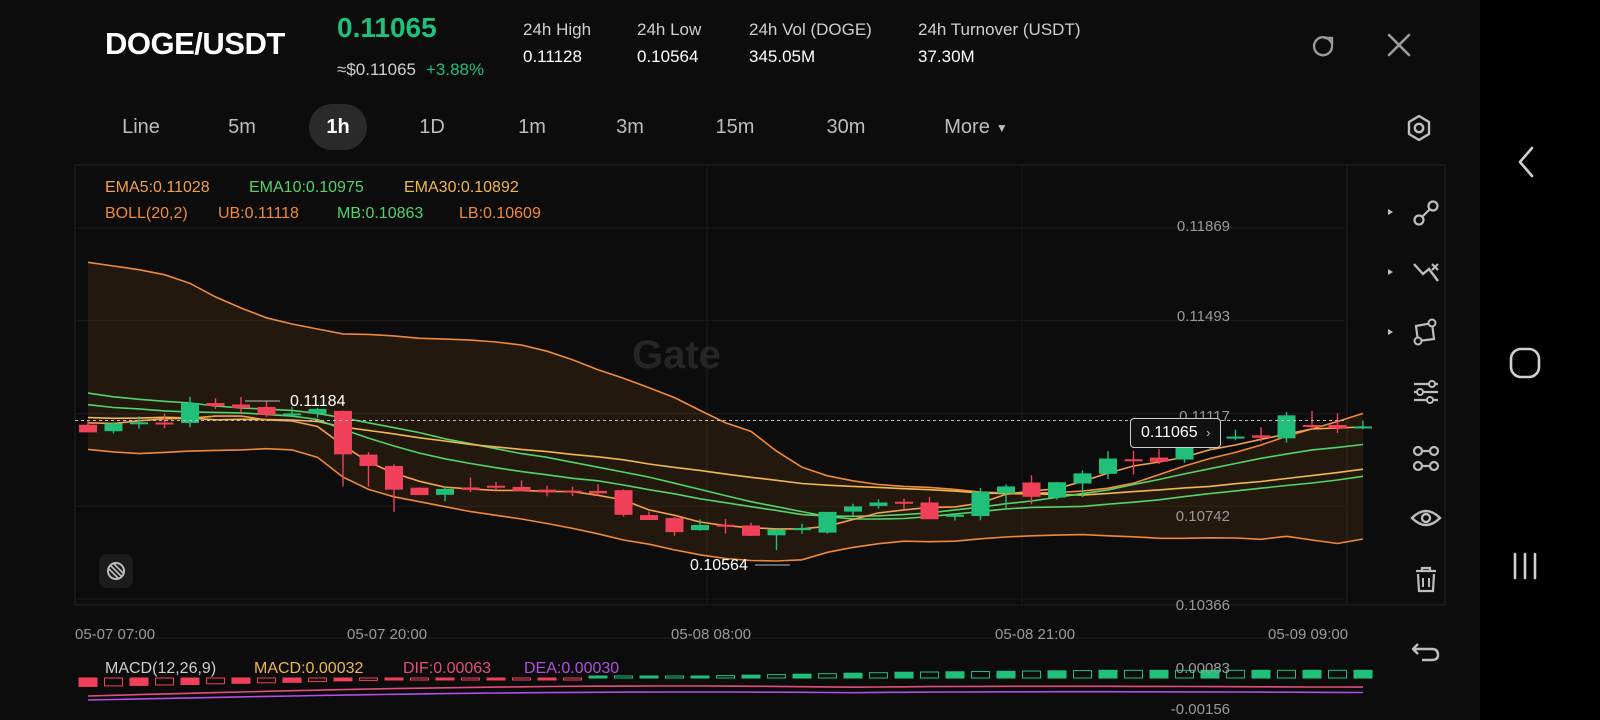 This screenshot has height=720, width=1600. Describe the element at coordinates (1426, 518) in the screenshot. I see `eye-icon` at that location.